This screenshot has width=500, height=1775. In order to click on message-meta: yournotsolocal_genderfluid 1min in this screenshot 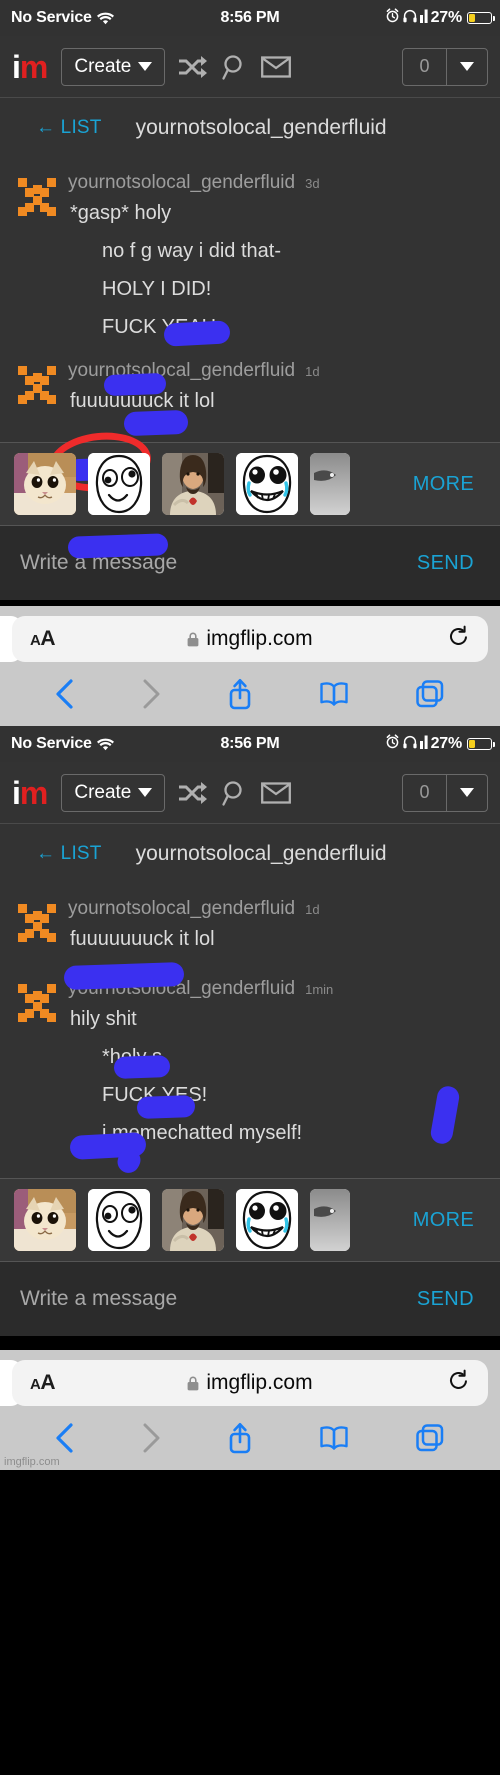, I will do `click(284, 989)`.